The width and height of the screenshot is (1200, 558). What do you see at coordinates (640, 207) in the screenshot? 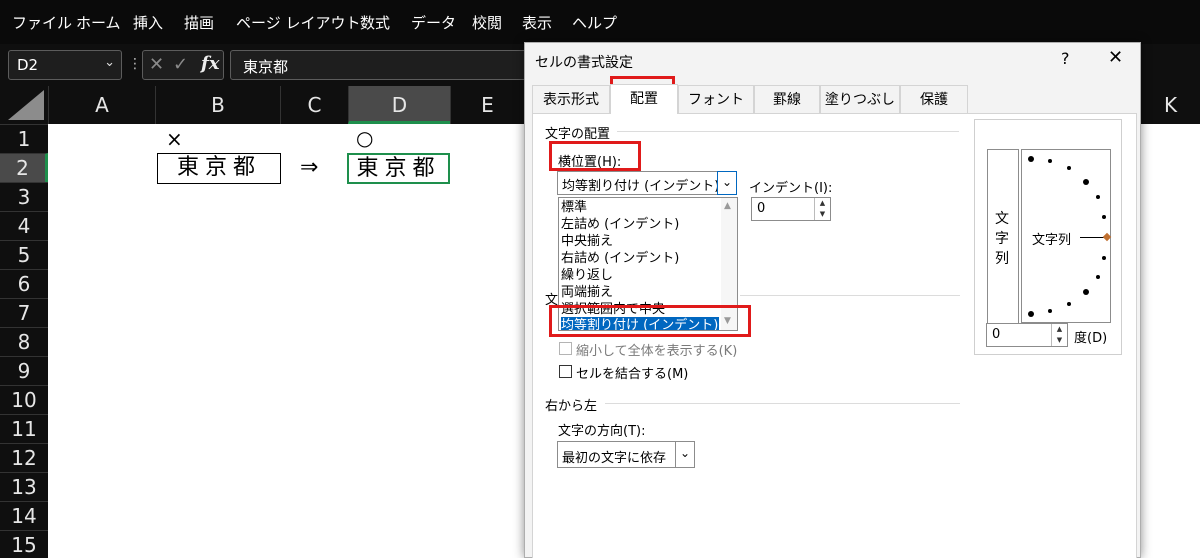
I see `option-general: 標準` at bounding box center [640, 207].